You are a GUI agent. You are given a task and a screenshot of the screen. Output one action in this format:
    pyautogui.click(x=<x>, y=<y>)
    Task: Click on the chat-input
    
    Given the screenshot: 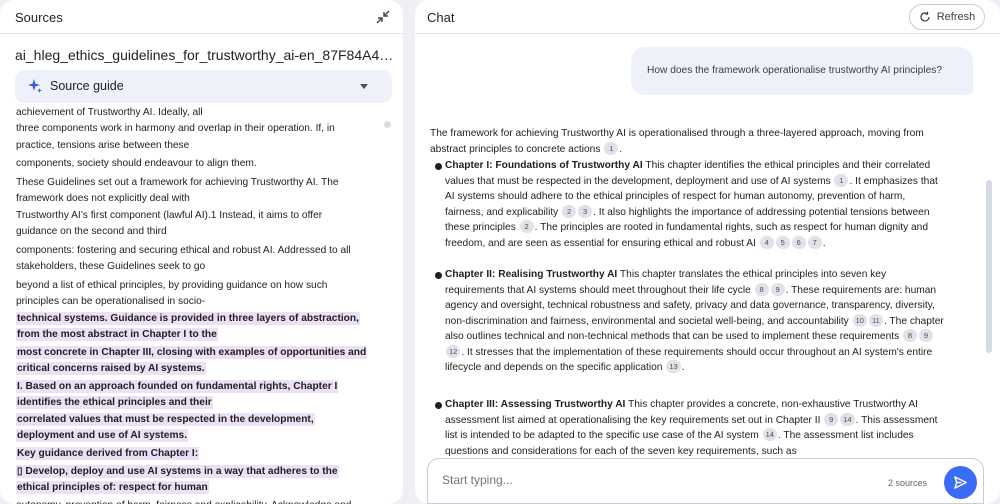 What is the action you would take?
    pyautogui.click(x=632, y=480)
    